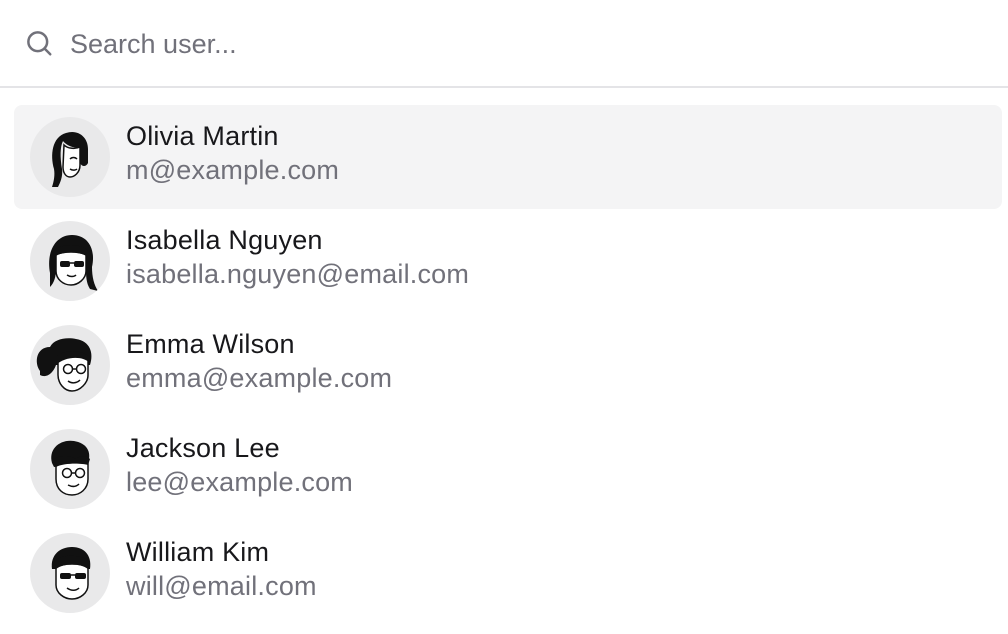  I want to click on user-email: isabella.nguyen@email.com, so click(298, 274).